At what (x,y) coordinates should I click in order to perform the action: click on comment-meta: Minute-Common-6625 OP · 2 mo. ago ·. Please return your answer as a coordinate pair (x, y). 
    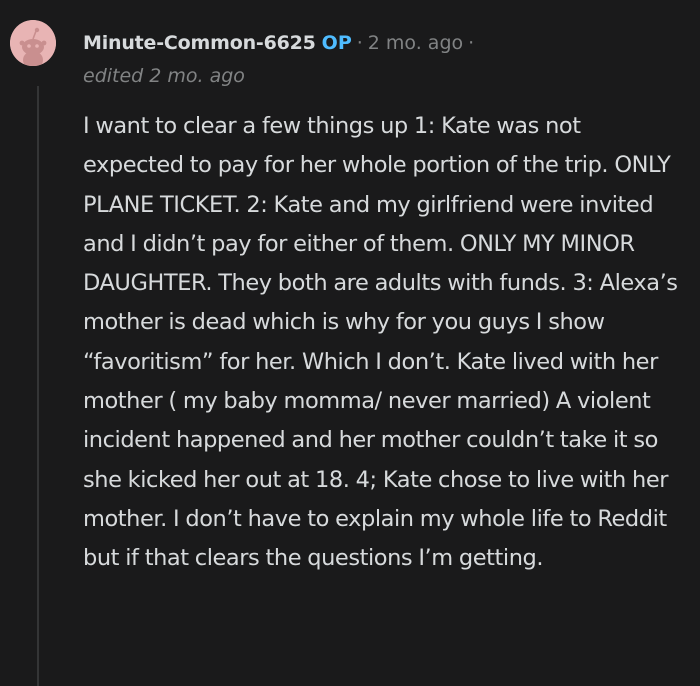
    Looking at the image, I should click on (281, 43).